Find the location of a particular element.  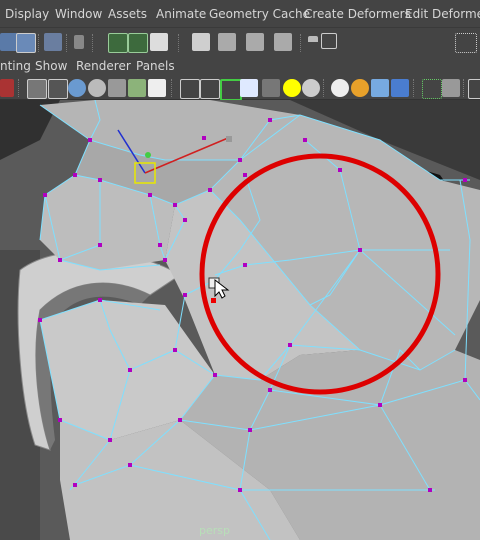

texture-sphere-icon is located at coordinates (380, 88).